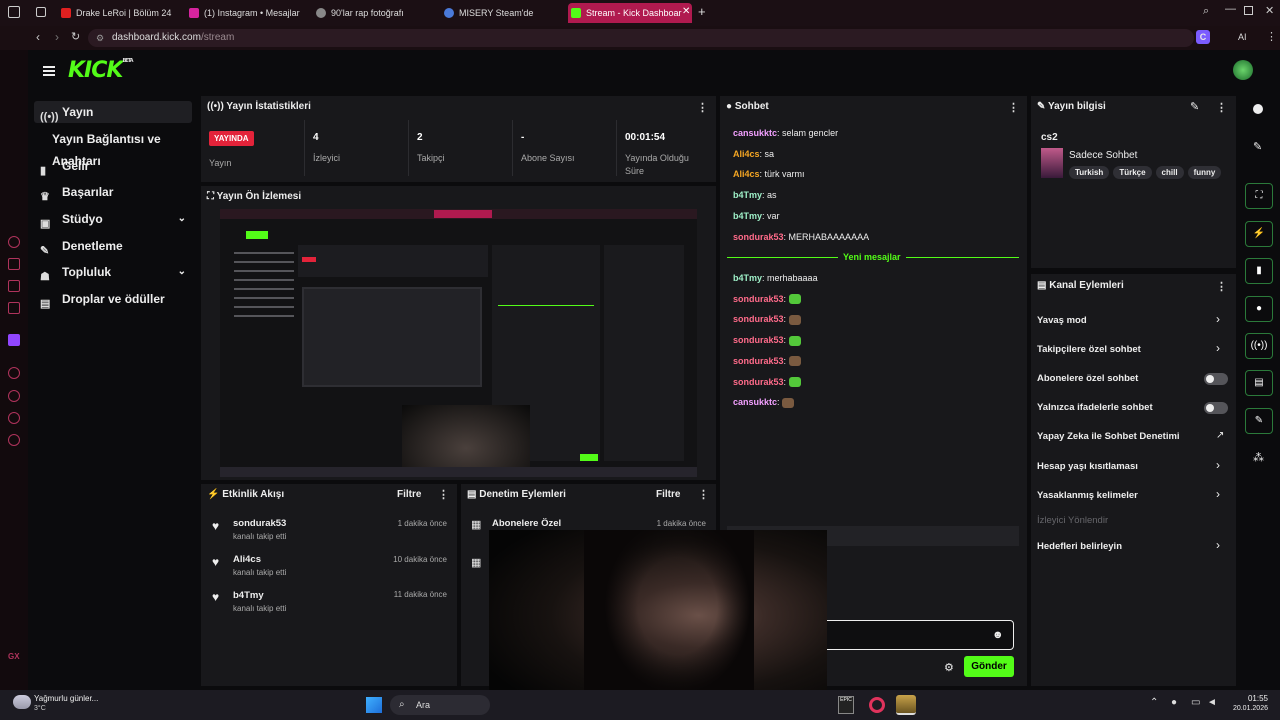  What do you see at coordinates (1221, 107) in the screenshot?
I see `stream-info-menu-icon: ⋮` at bounding box center [1221, 107].